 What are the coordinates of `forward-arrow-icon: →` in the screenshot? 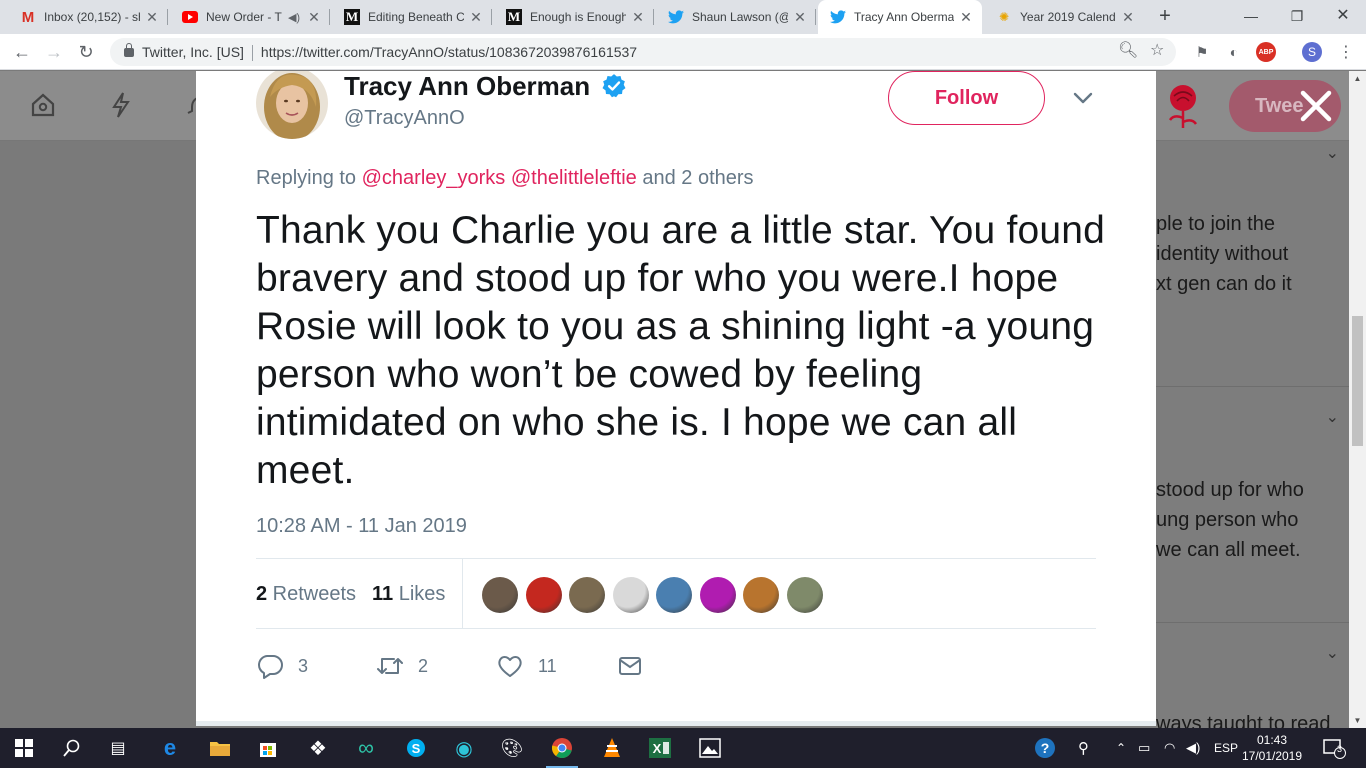 It's located at (54, 52).